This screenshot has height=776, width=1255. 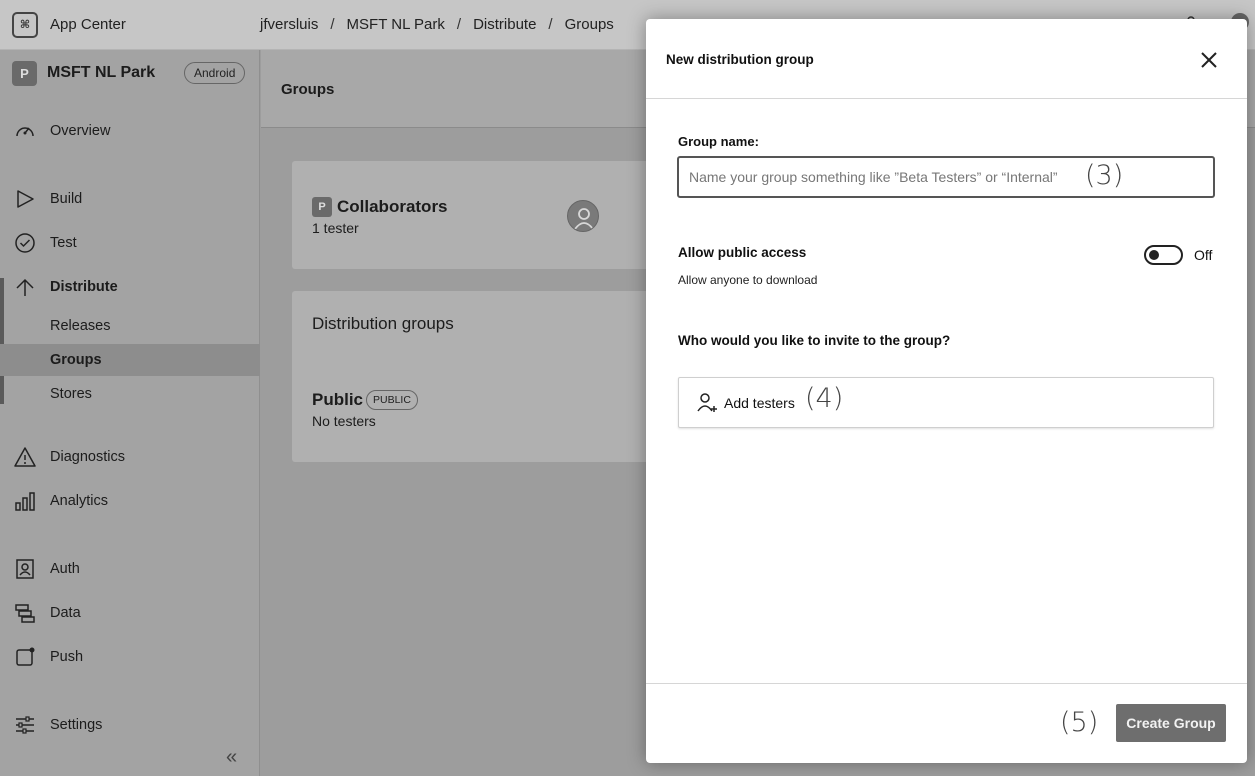 What do you see at coordinates (67, 657) in the screenshot?
I see `sidebar-item-label: Push` at bounding box center [67, 657].